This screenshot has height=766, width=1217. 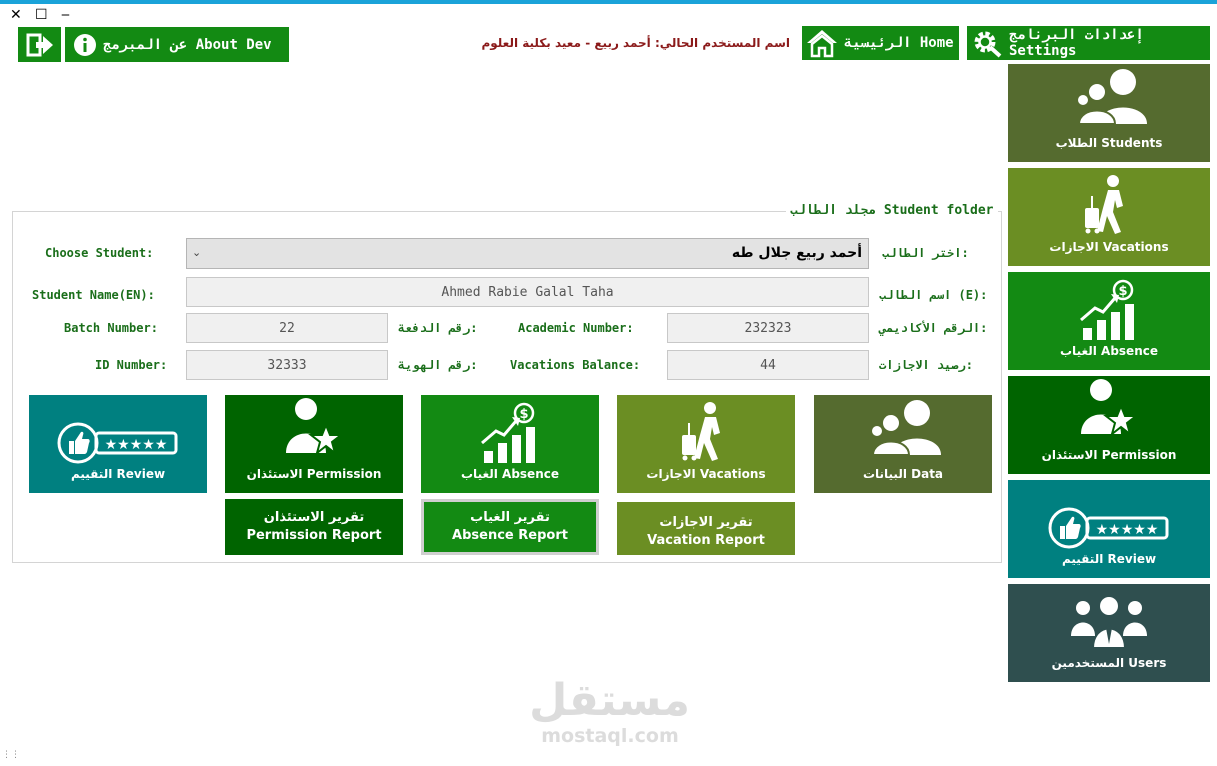 I want to click on sidebar-item-permission: الاستئذان Permission, so click(x=1109, y=425).